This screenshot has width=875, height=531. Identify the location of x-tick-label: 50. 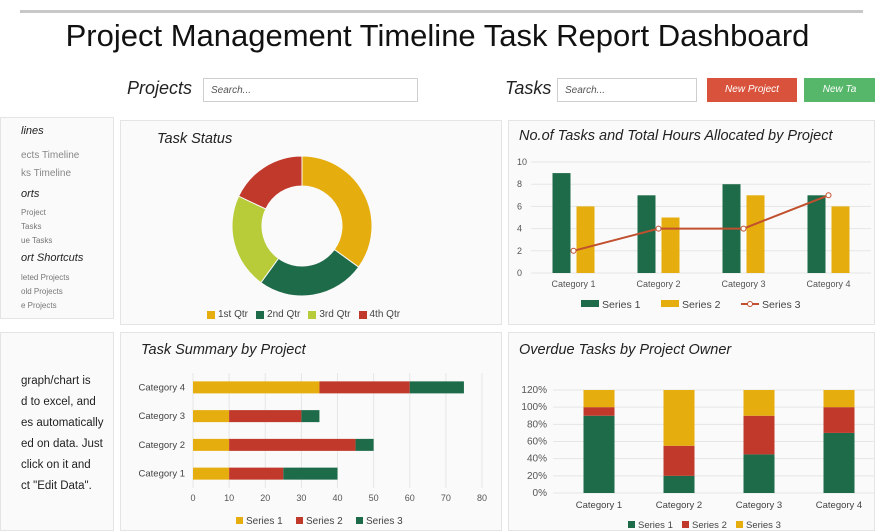
(374, 498).